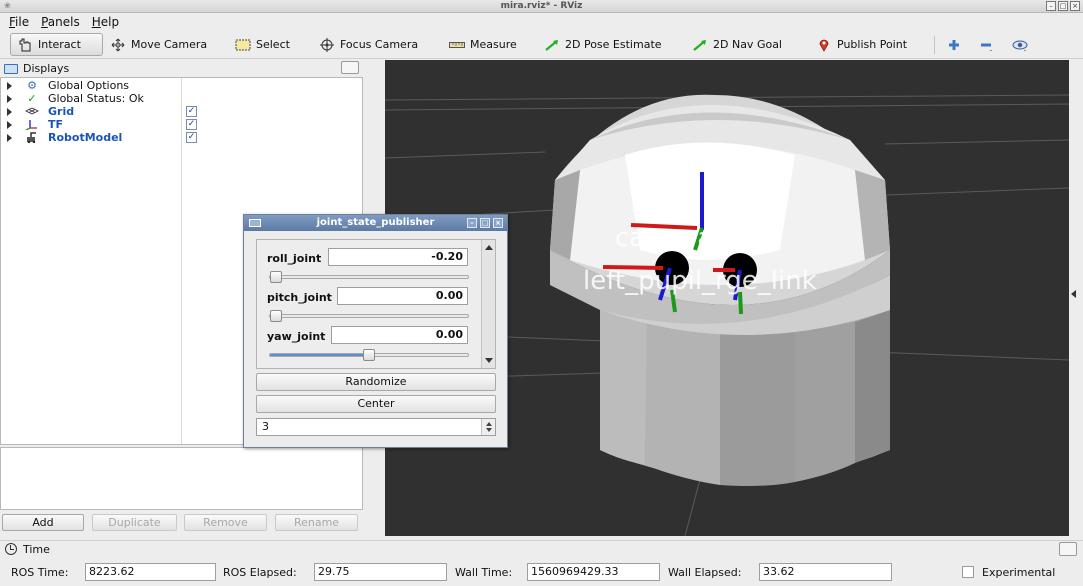 Image resolution: width=1083 pixels, height=586 pixels. Describe the element at coordinates (488, 304) in the screenshot. I see `joint-list-scrollbar` at that location.